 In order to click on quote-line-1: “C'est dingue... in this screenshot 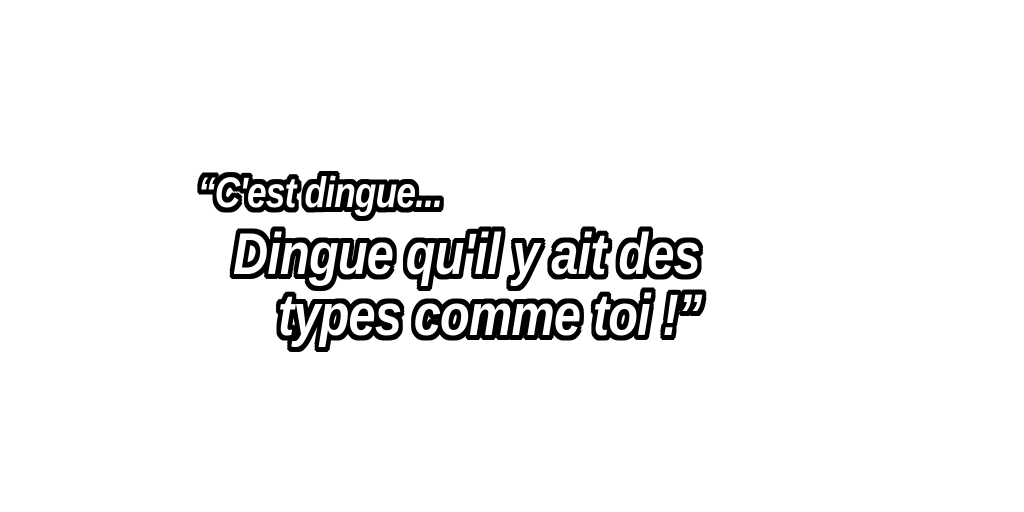, I will do `click(320, 193)`.